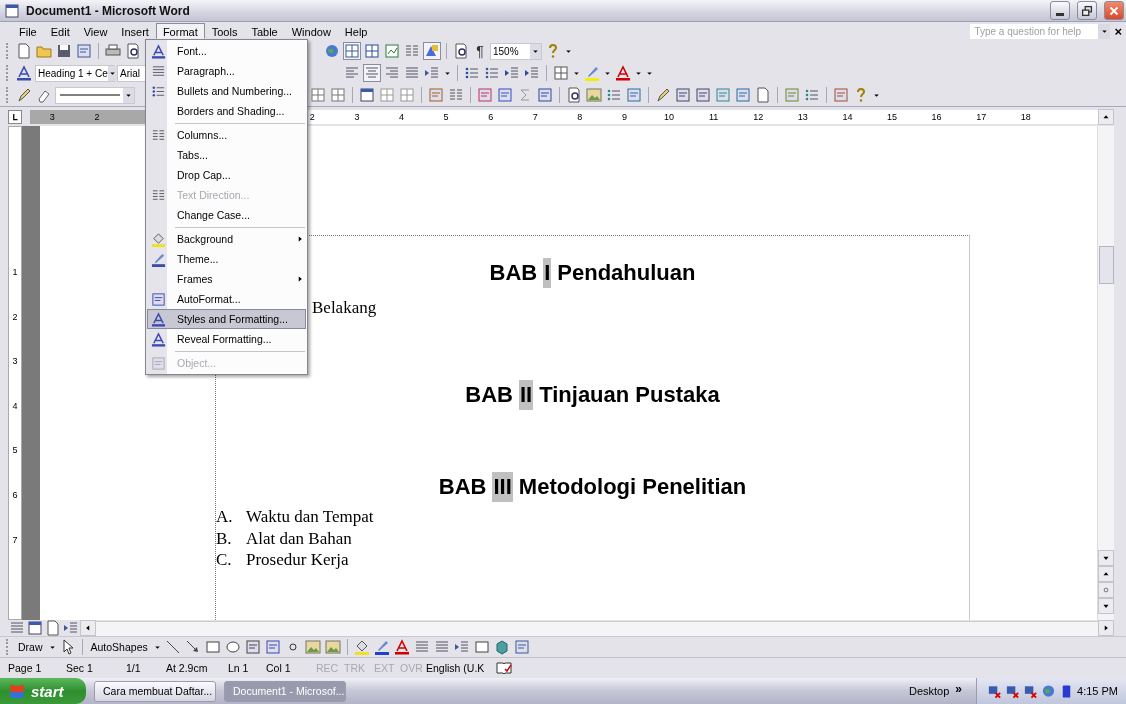 This screenshot has height=704, width=1126. Describe the element at coordinates (312, 647) in the screenshot. I see `clip-art-icon` at that location.